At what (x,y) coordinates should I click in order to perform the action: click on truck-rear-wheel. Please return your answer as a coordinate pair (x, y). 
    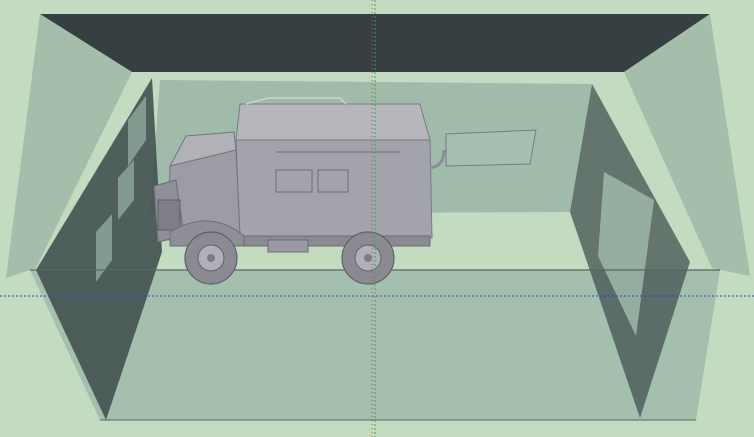
    Looking at the image, I should click on (368, 258).